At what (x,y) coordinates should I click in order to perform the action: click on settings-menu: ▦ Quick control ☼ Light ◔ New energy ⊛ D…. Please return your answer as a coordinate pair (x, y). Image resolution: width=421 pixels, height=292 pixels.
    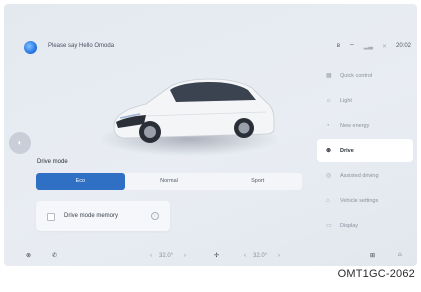
    Looking at the image, I should click on (365, 151).